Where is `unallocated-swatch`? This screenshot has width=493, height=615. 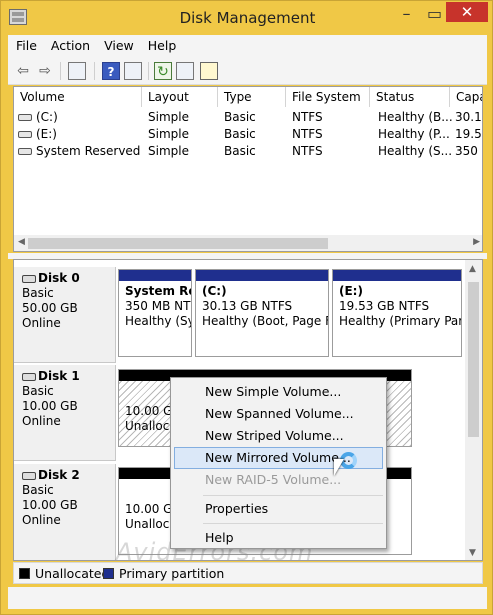
unallocated-swatch is located at coordinates (24, 573).